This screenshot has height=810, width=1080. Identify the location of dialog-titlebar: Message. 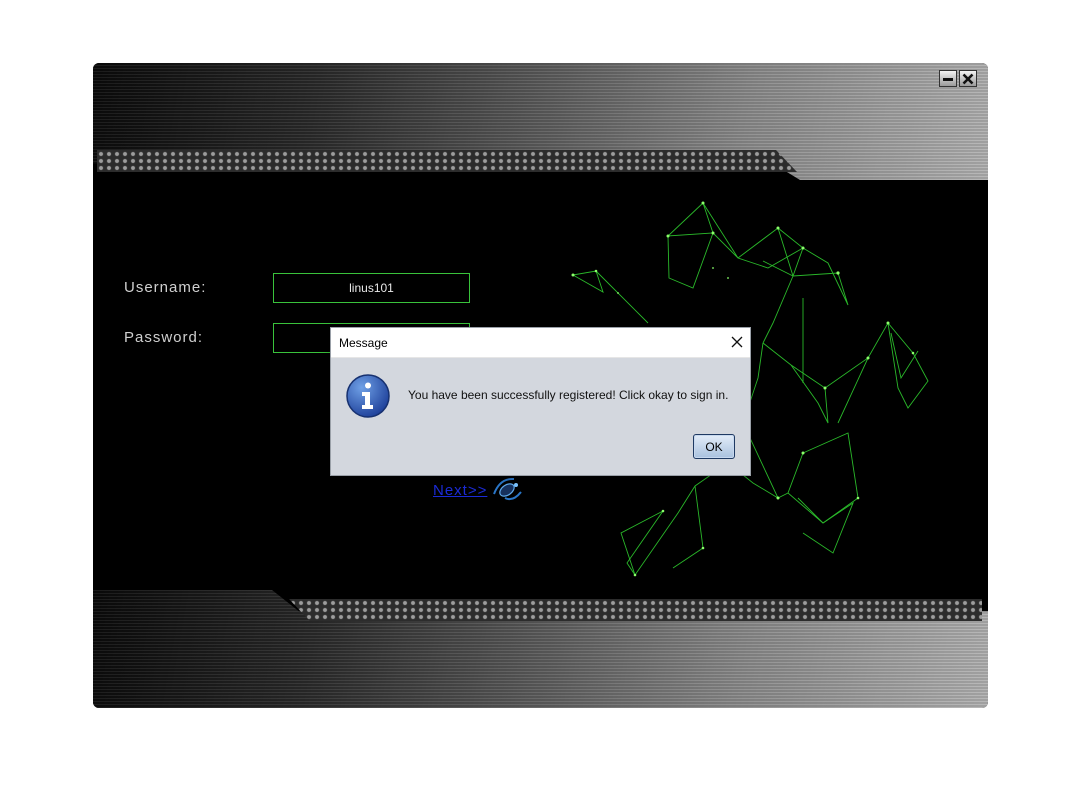
(540, 343).